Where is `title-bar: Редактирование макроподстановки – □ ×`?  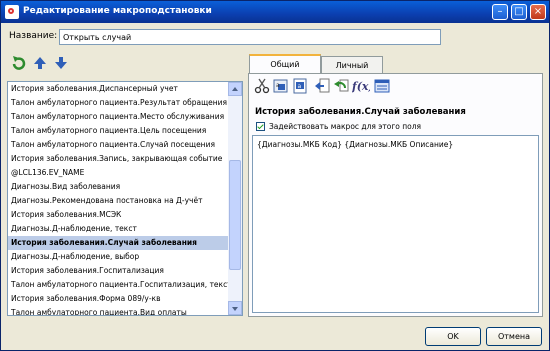
title-bar: Редактирование макроподстановки – □ × is located at coordinates (275, 12).